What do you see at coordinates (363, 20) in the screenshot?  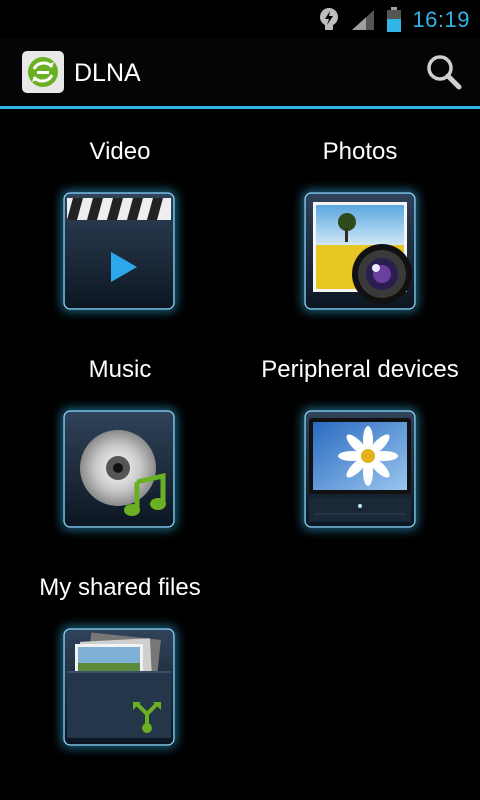 I see `signal-icon` at bounding box center [363, 20].